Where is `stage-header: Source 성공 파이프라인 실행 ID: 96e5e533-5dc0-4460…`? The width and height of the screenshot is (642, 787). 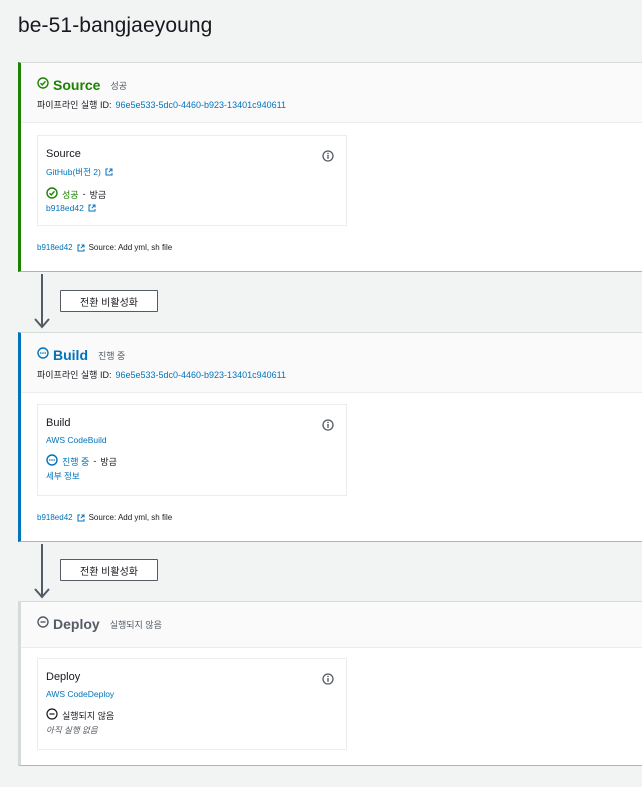
stage-header: Source 성공 파이프라인 실행 ID: 96e5e533-5dc0-4460… is located at coordinates (331, 93).